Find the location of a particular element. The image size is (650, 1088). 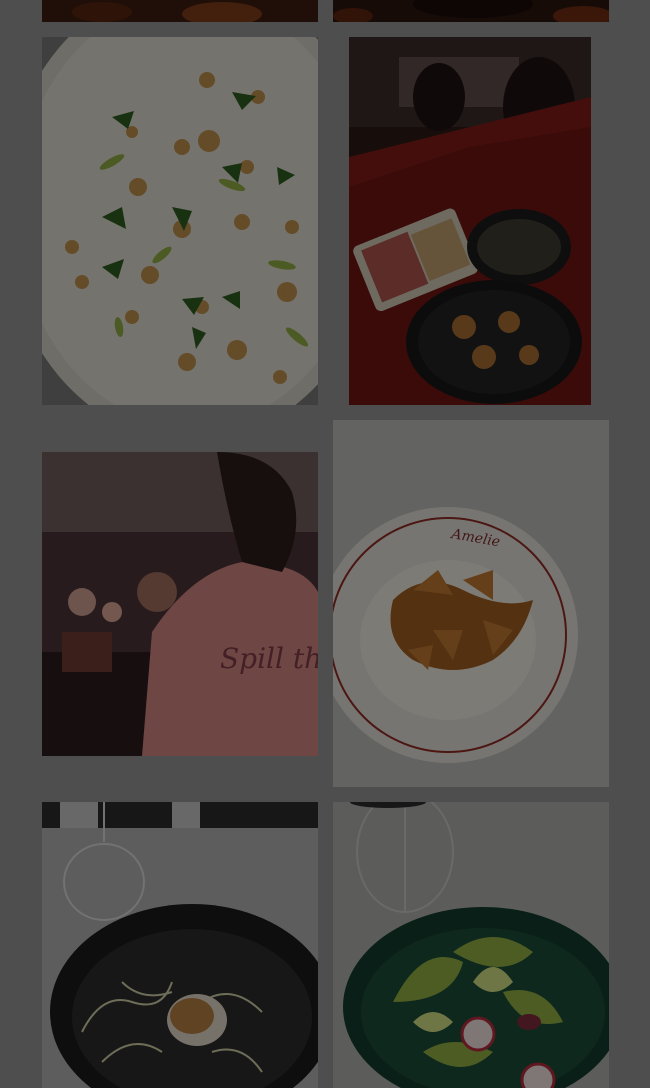

green-salad-bowl-photo is located at coordinates (471, 945).